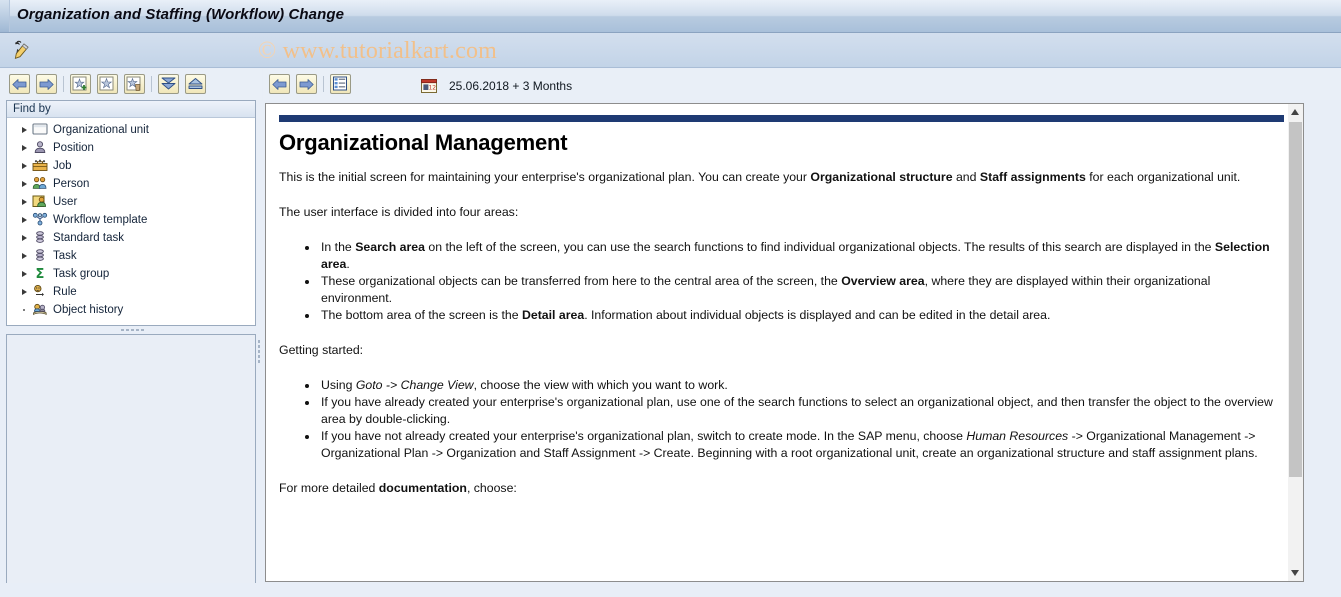 This screenshot has width=1341, height=597. Describe the element at coordinates (22, 50) in the screenshot. I see `pencil-icon` at that location.